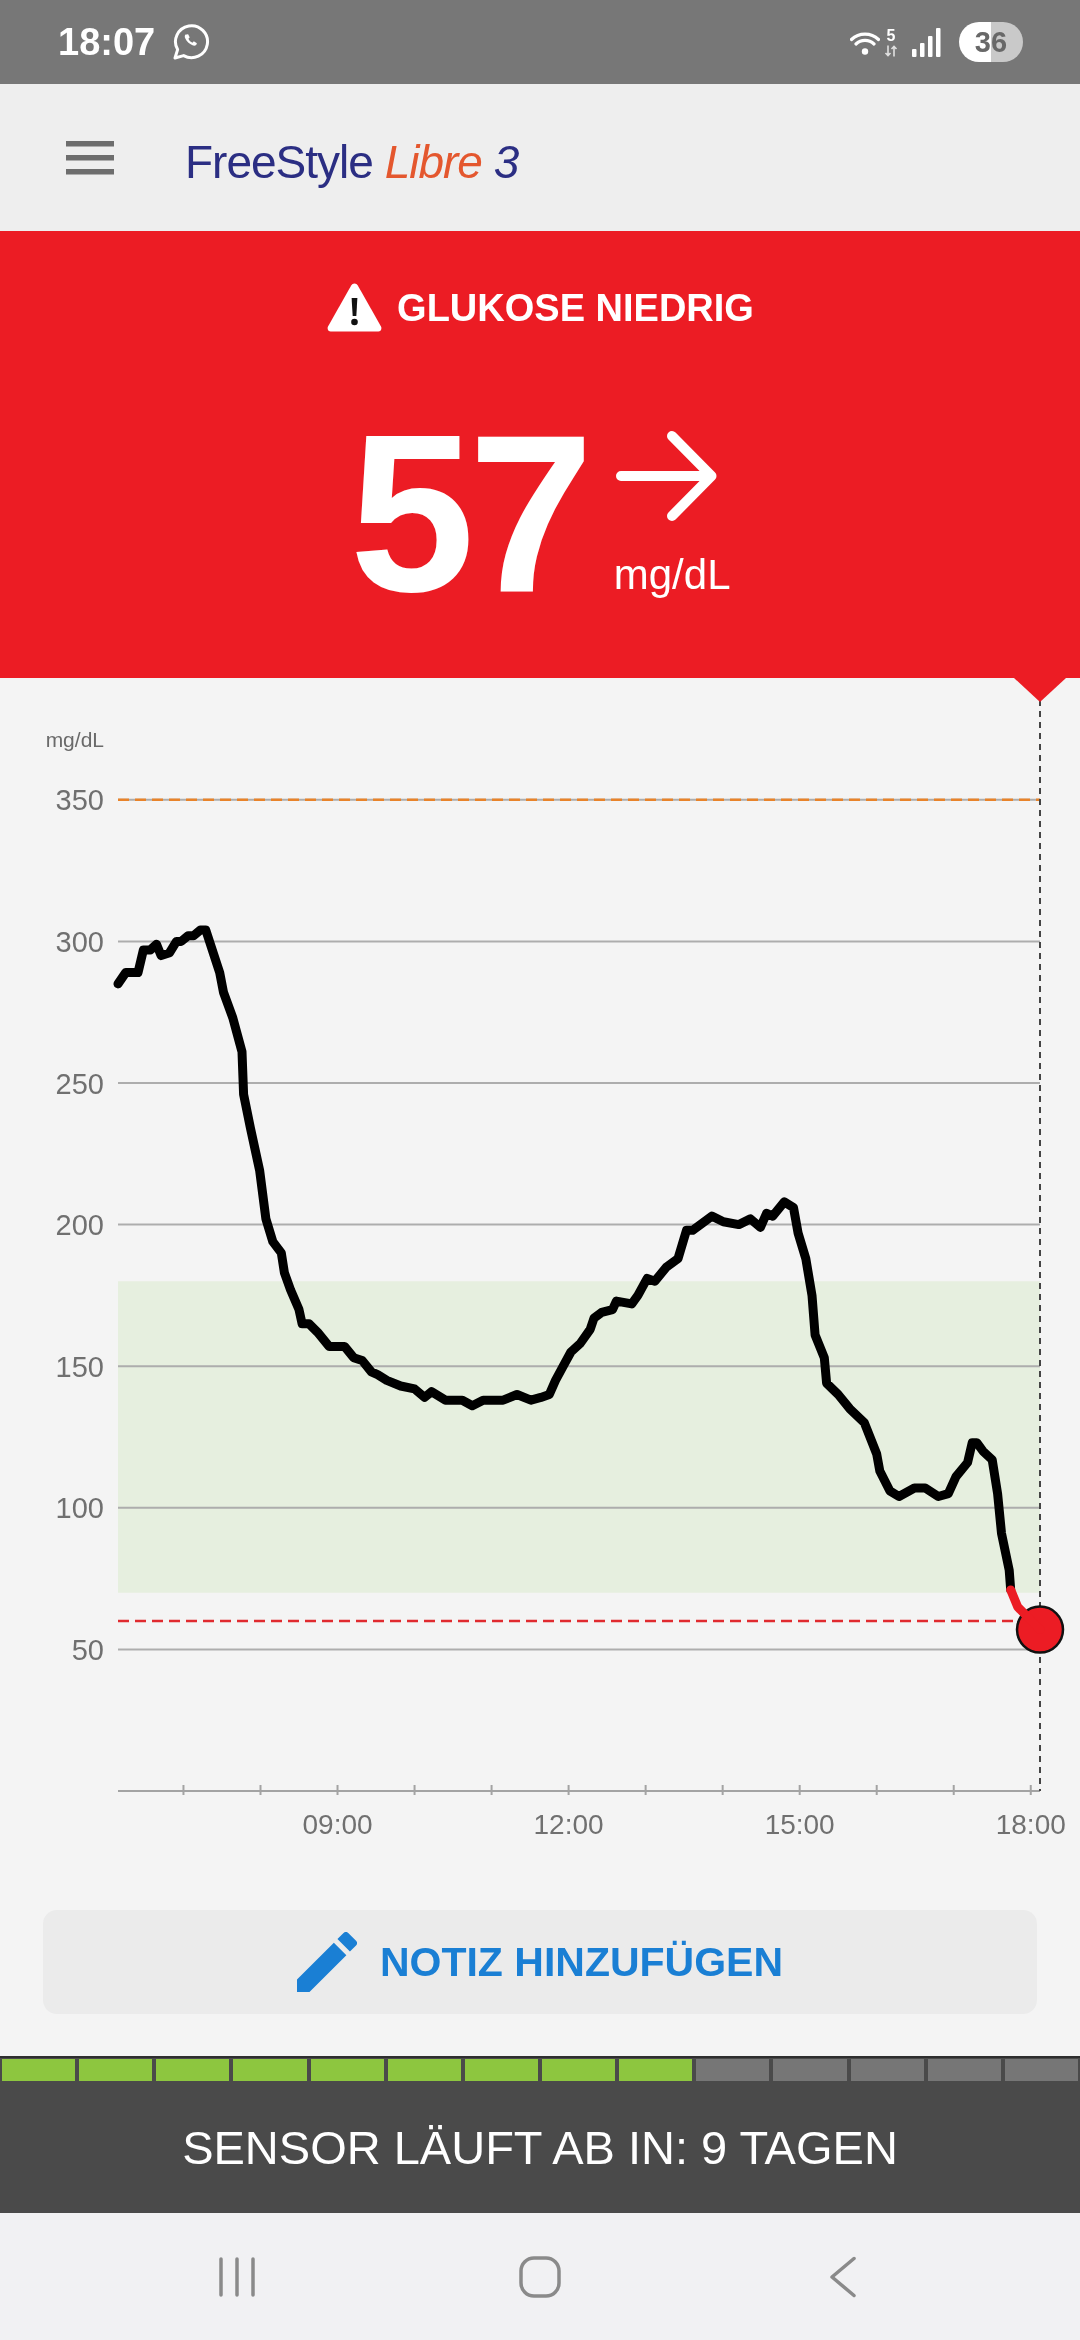  I want to click on battery-indicator: 36, so click(991, 42).